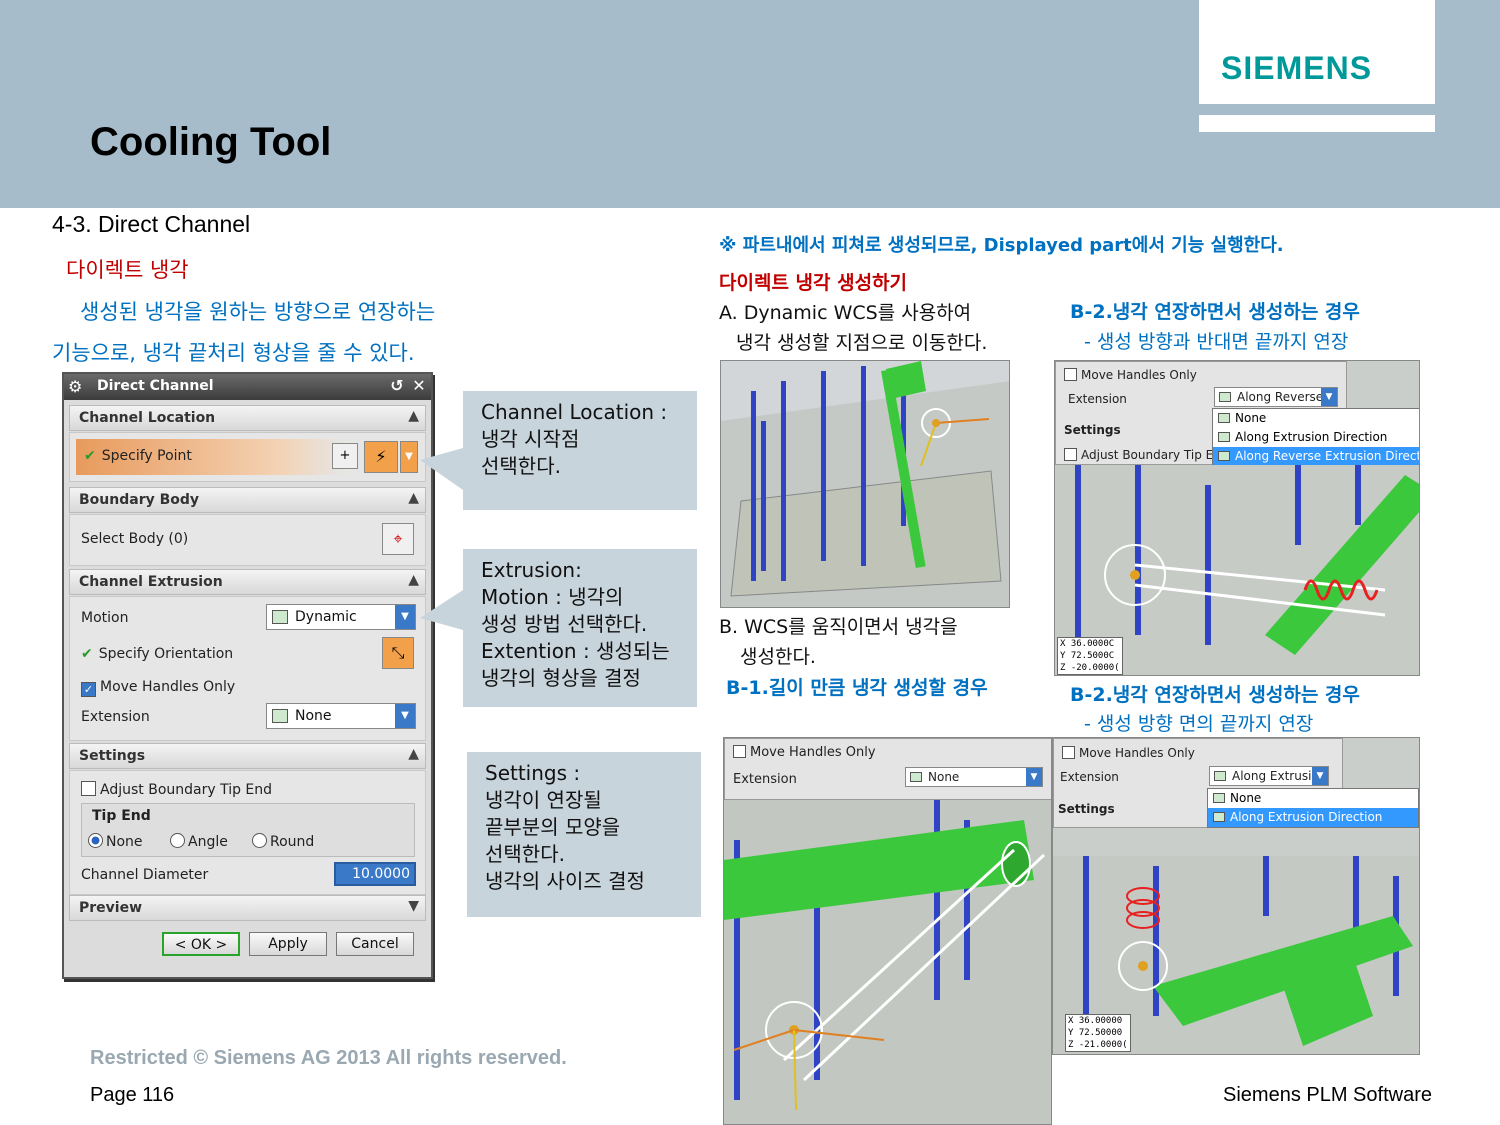  I want to click on page-number: Page 116, so click(132, 1095).